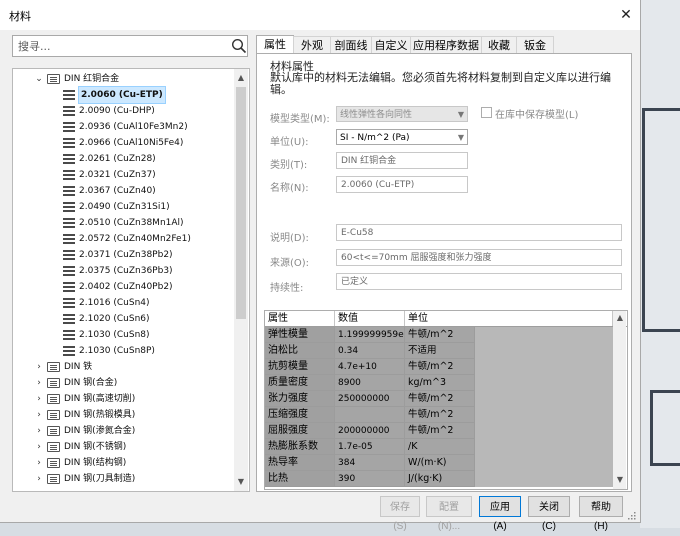  Describe the element at coordinates (239, 46) in the screenshot. I see `search-icon` at that location.